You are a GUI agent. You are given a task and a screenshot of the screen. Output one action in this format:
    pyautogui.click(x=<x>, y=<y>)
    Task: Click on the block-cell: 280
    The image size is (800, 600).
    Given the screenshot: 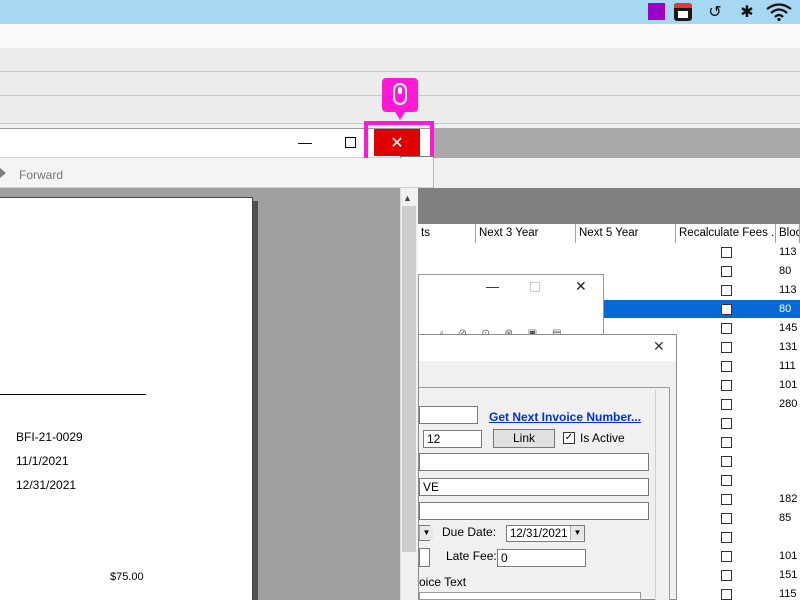 What is the action you would take?
    pyautogui.click(x=788, y=404)
    